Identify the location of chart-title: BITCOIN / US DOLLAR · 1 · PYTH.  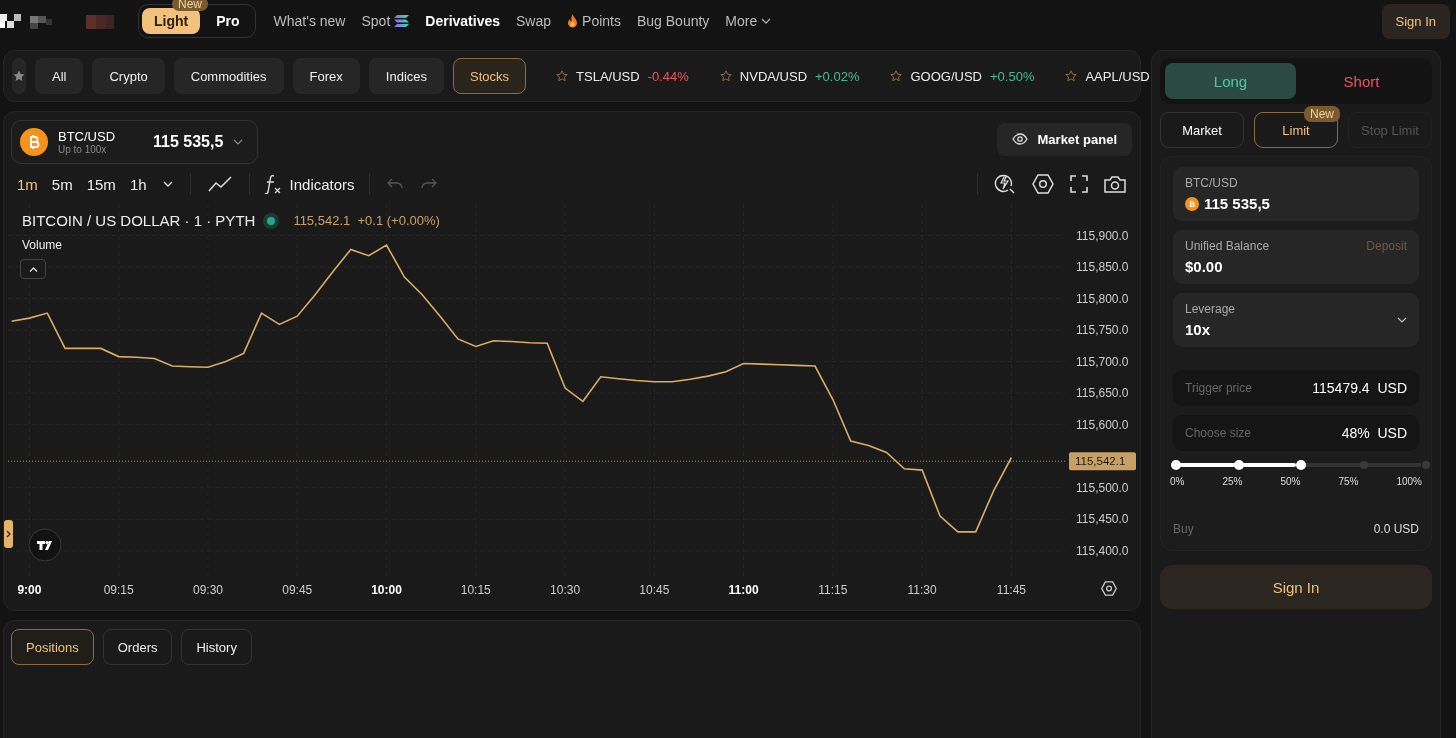
(139, 220).